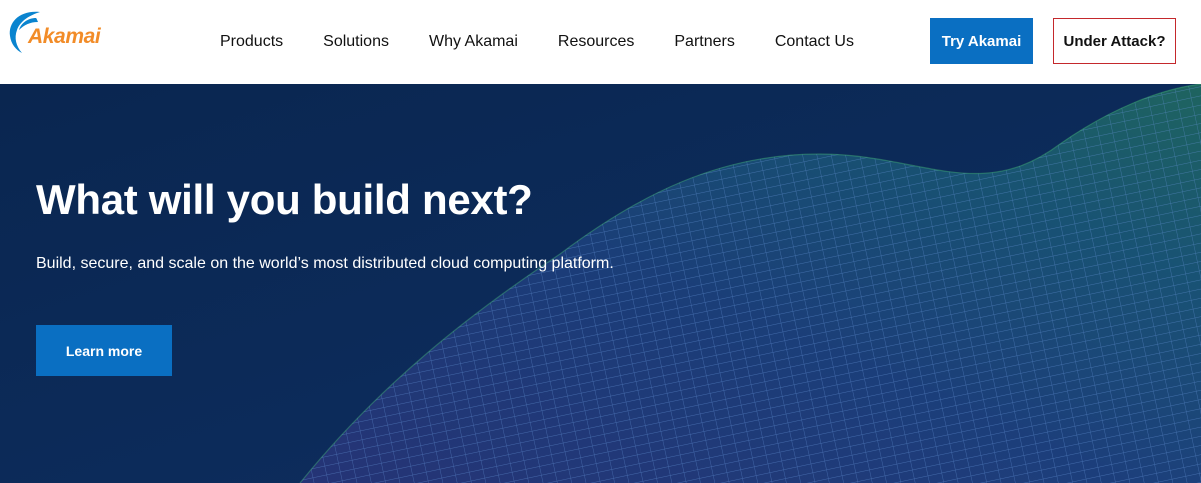 Image resolution: width=1201 pixels, height=483 pixels. What do you see at coordinates (356, 42) in the screenshot?
I see `nav-item-solutions: Solutions` at bounding box center [356, 42].